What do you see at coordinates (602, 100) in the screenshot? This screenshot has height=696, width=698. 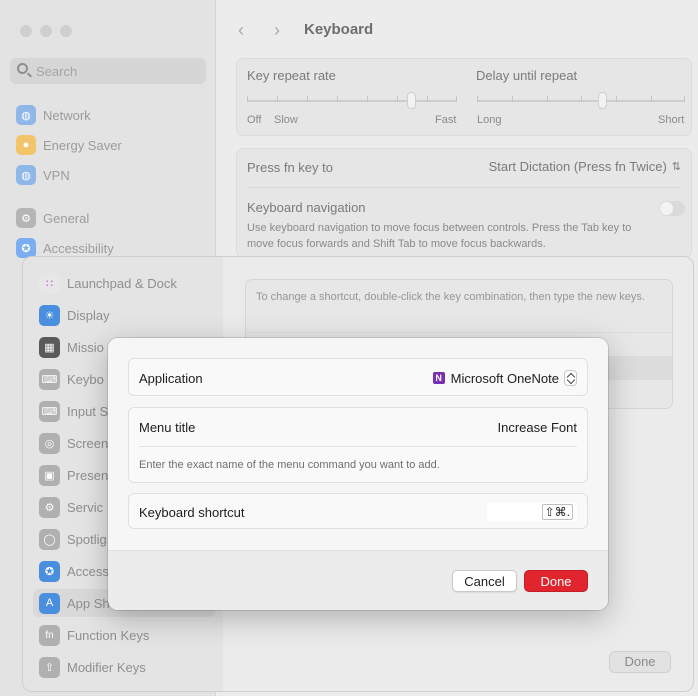 I see `delay-slider-knob` at bounding box center [602, 100].